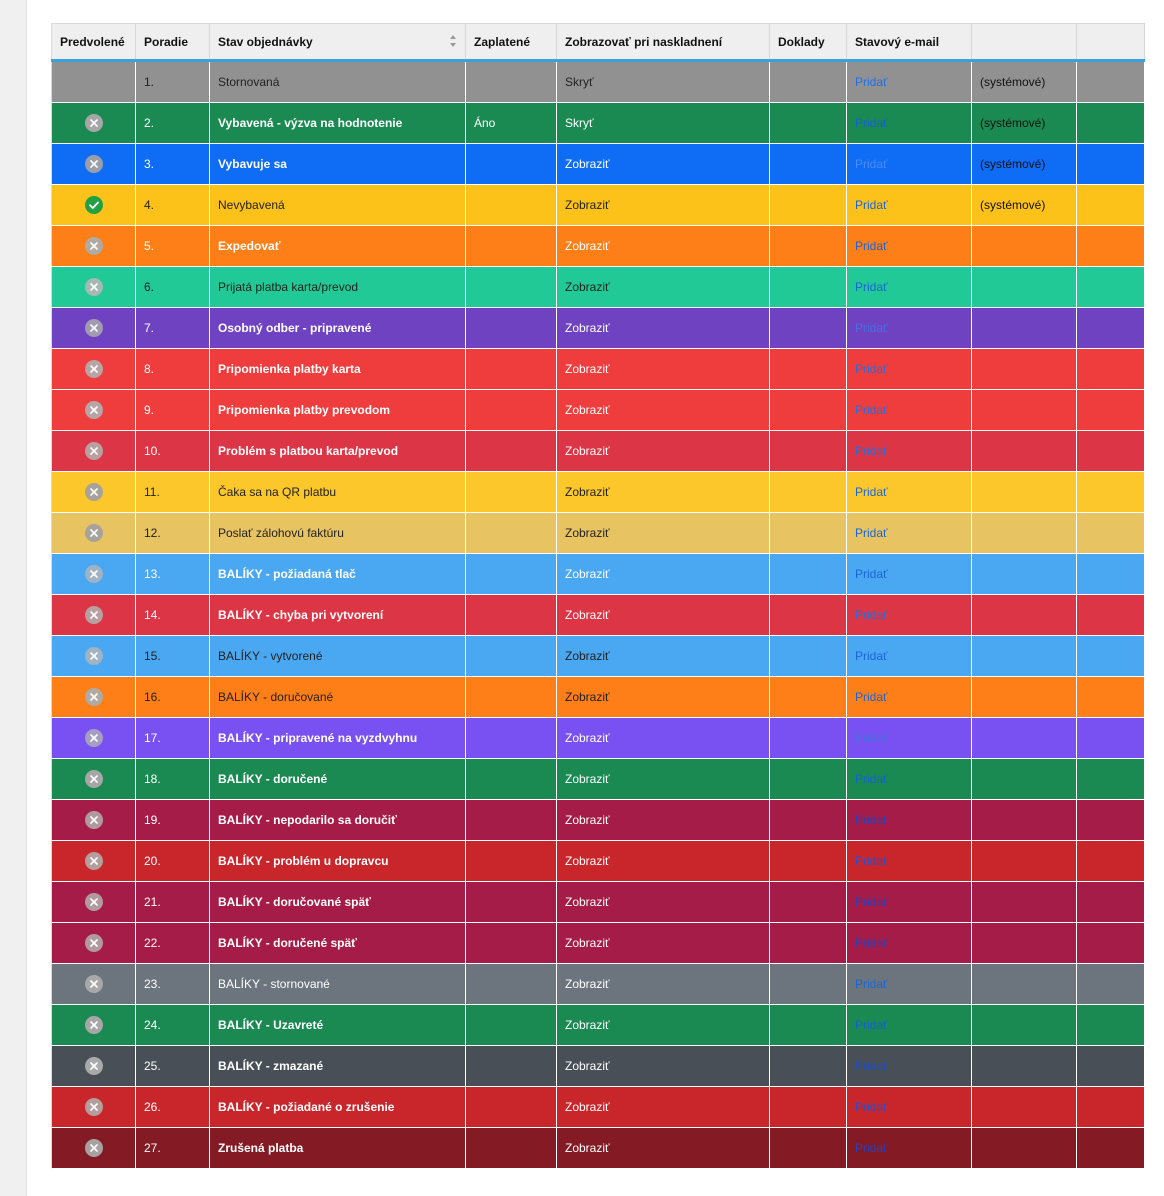 This screenshot has width=1164, height=1196. I want to click on status-name-cell: BALÍKY - problém u dopravcu, so click(337, 861).